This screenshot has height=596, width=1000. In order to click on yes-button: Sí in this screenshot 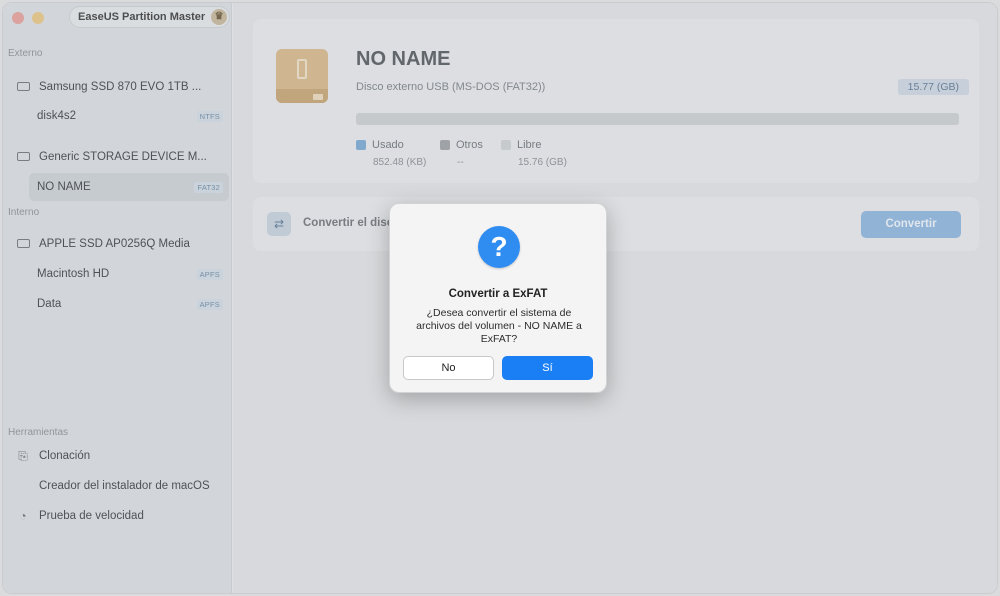, I will do `click(547, 368)`.